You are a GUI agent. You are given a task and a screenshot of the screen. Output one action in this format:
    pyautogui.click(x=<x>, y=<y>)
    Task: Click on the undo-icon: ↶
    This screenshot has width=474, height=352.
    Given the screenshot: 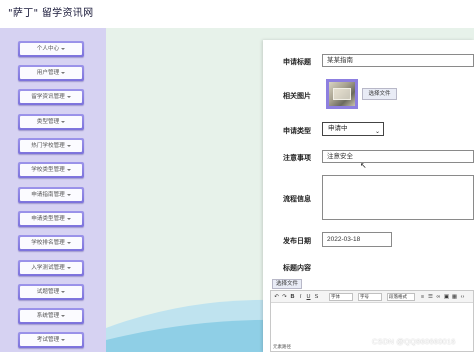 What is the action you would take?
    pyautogui.click(x=276, y=297)
    